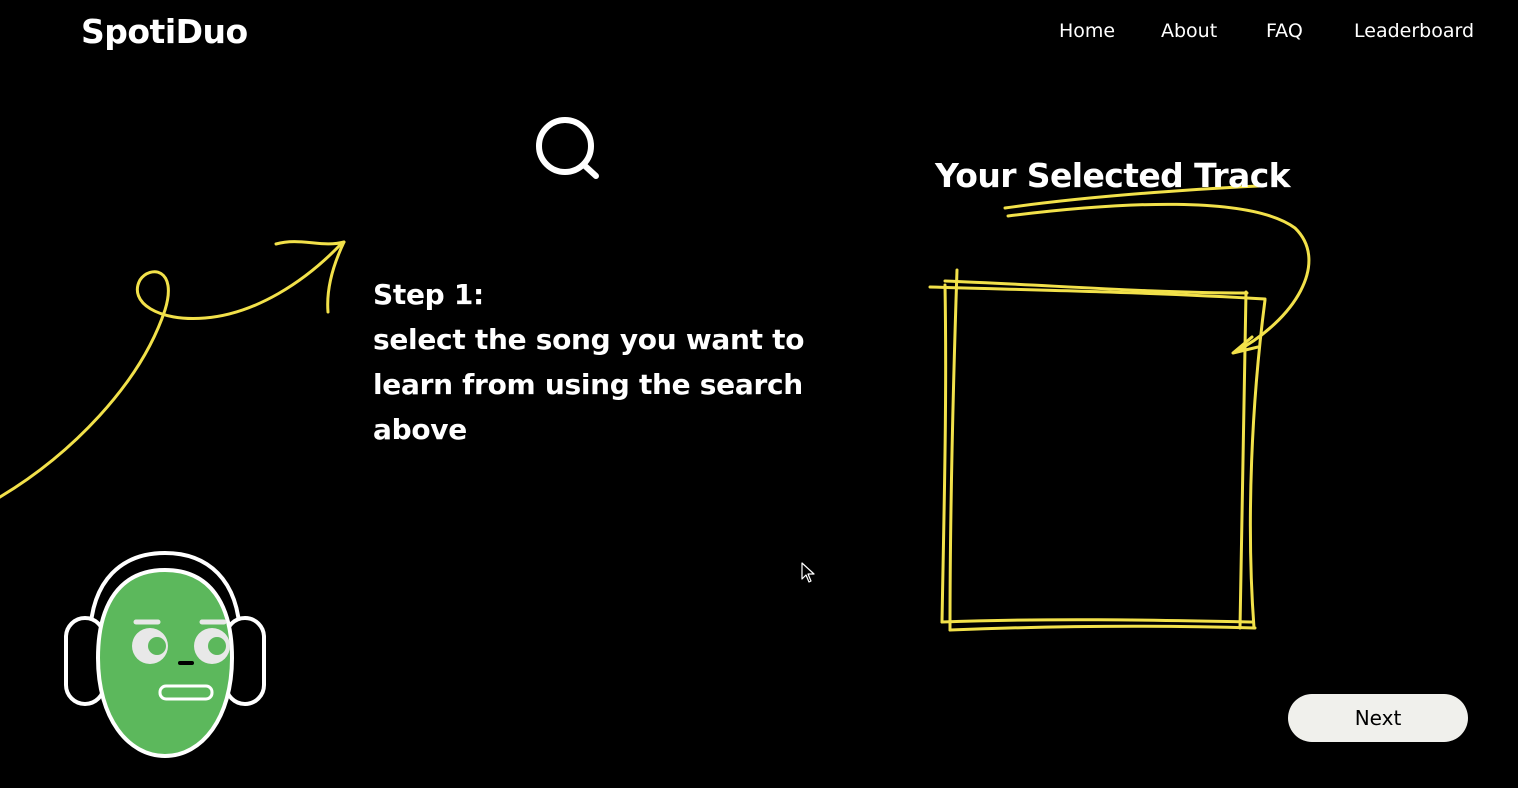 The image size is (1518, 788). What do you see at coordinates (1414, 31) in the screenshot?
I see `nav-leaderboard-link: Leaderboard` at bounding box center [1414, 31].